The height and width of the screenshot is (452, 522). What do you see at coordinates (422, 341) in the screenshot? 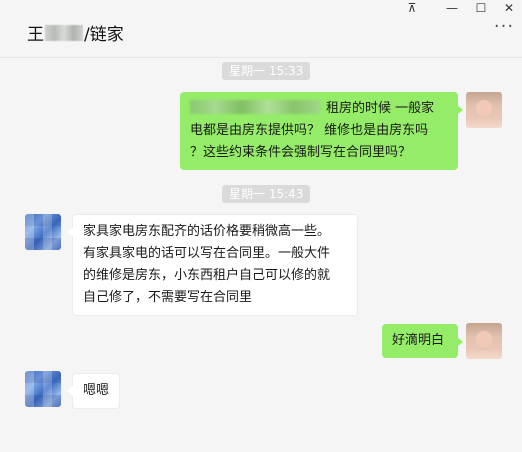
I see `message-bubble-sent: 好滴明白` at bounding box center [422, 341].